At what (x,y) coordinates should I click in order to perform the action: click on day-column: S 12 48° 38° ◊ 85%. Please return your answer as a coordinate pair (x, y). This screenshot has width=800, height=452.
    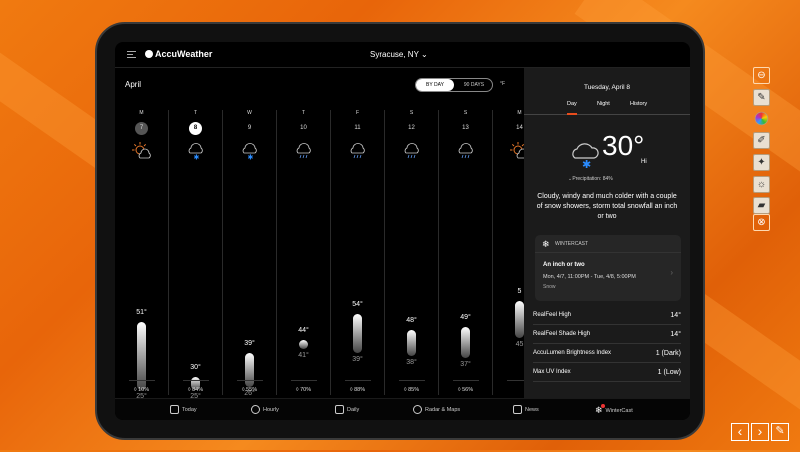
    Looking at the image, I should click on (412, 252).